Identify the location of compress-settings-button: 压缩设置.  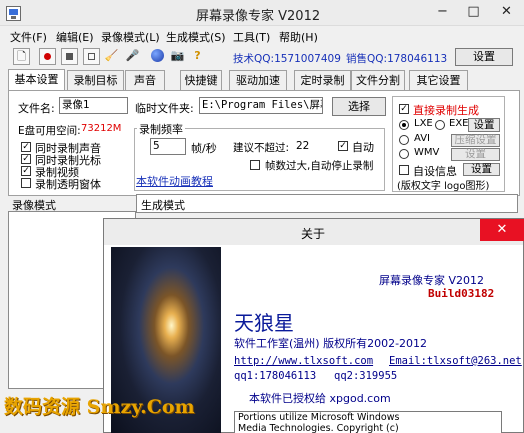
(475, 140).